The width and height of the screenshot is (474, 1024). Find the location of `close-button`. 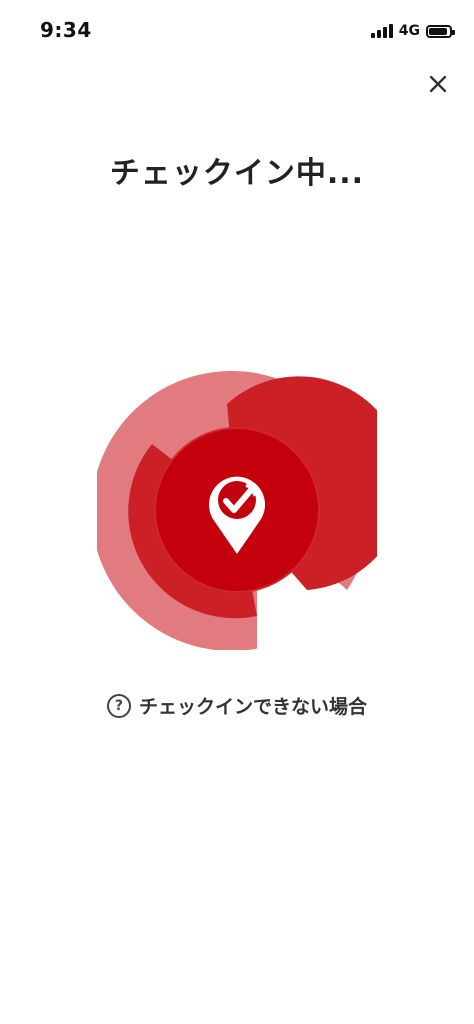

close-button is located at coordinates (438, 84).